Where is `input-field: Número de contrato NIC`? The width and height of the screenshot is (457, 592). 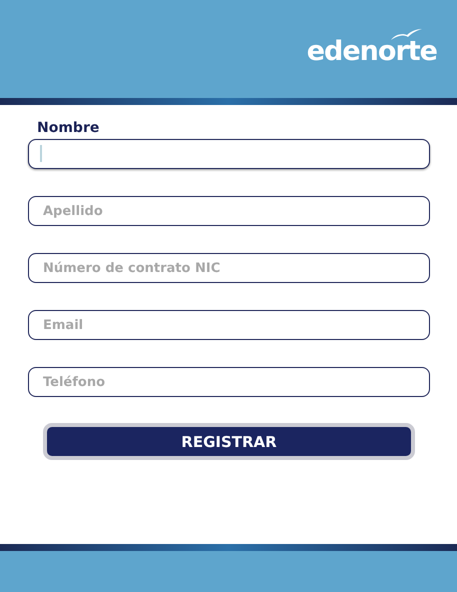
input-field: Número de contrato NIC is located at coordinates (229, 268).